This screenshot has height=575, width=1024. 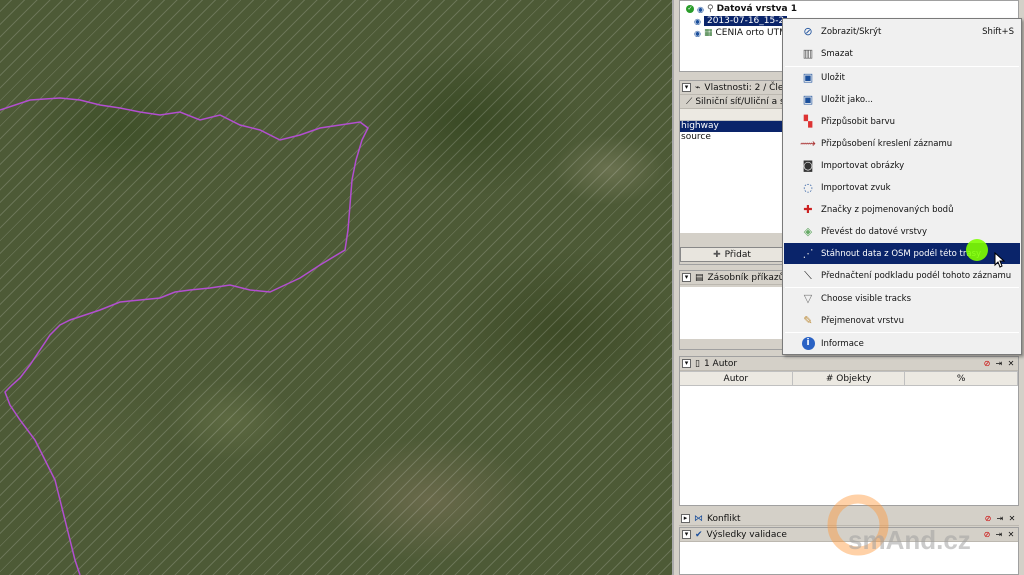 I want to click on save-as-icon: ▣, so click(x=808, y=99).